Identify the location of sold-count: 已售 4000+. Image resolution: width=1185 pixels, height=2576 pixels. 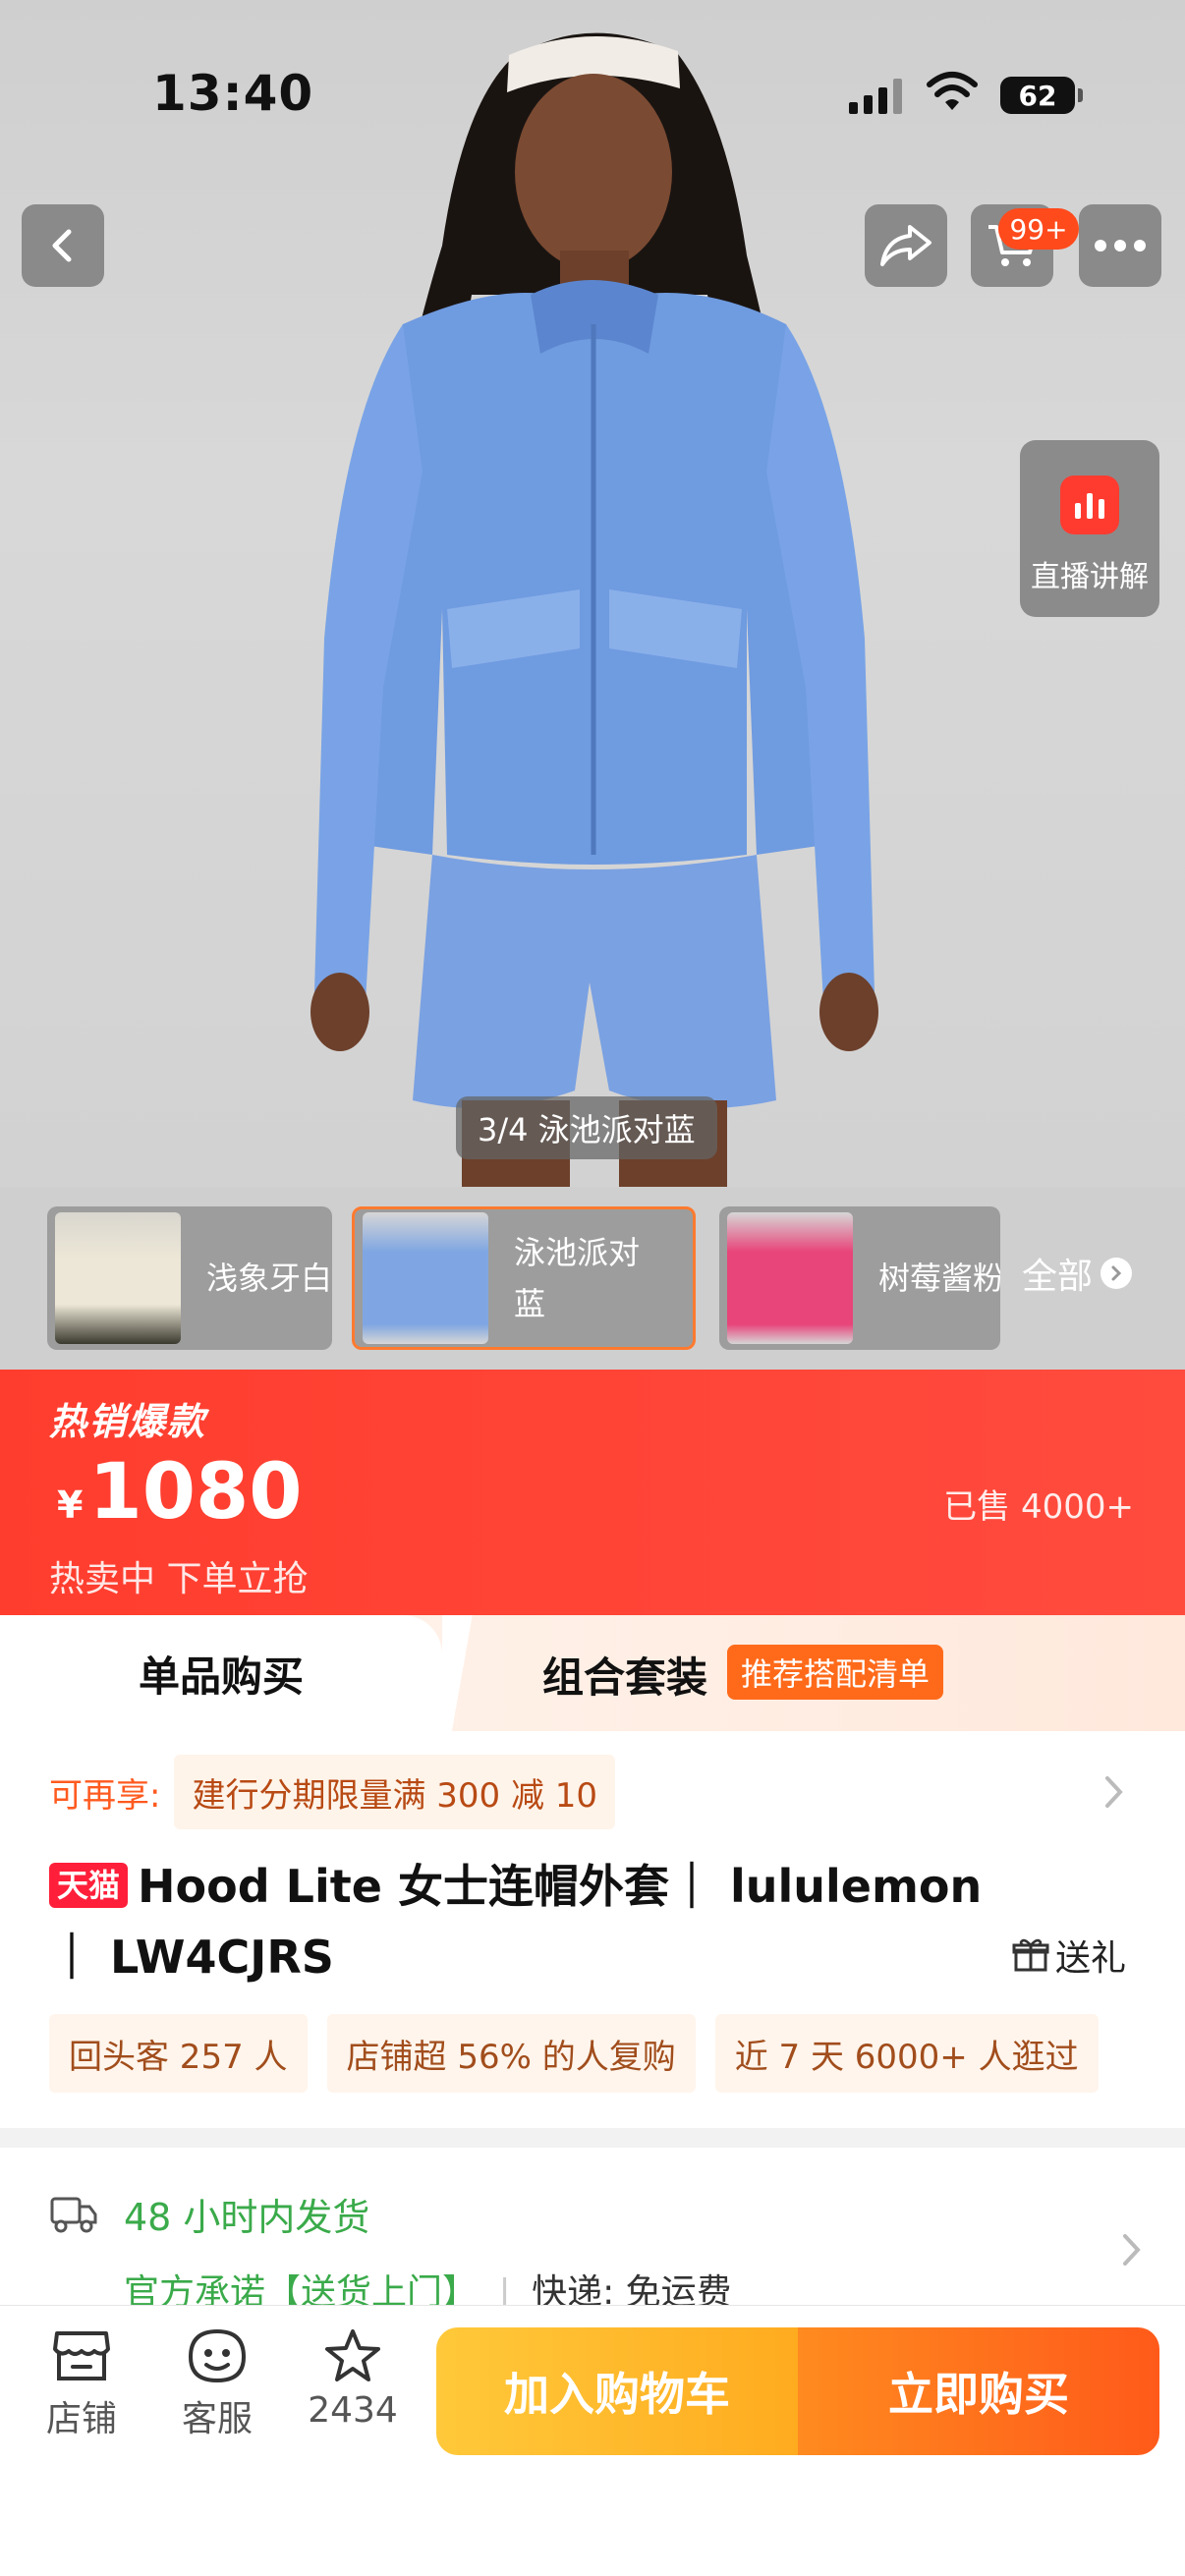
(1038, 1507).